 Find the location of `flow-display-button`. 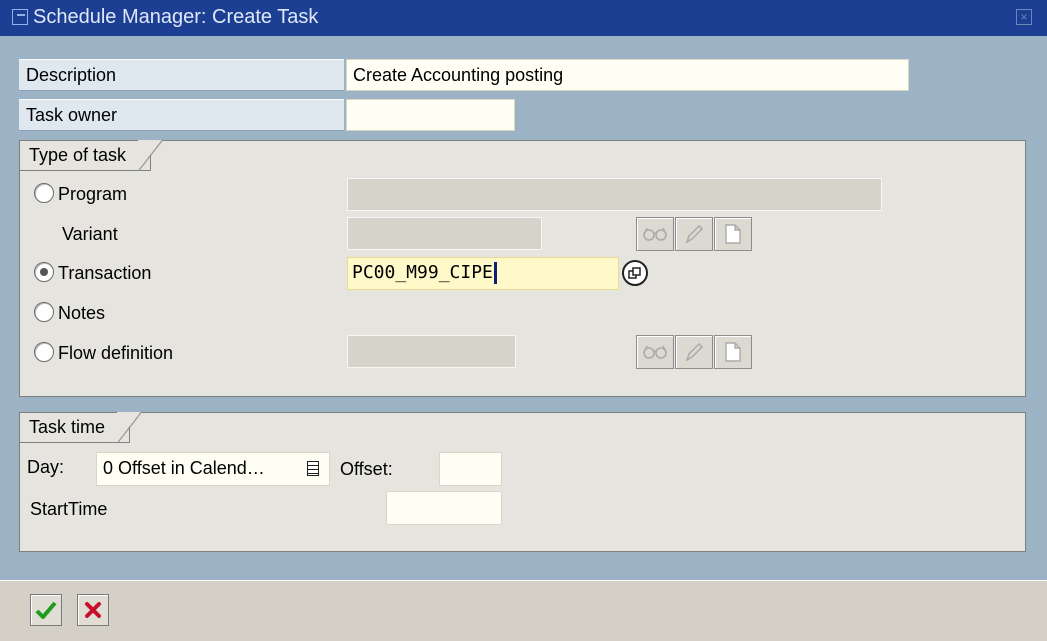

flow-display-button is located at coordinates (655, 352).